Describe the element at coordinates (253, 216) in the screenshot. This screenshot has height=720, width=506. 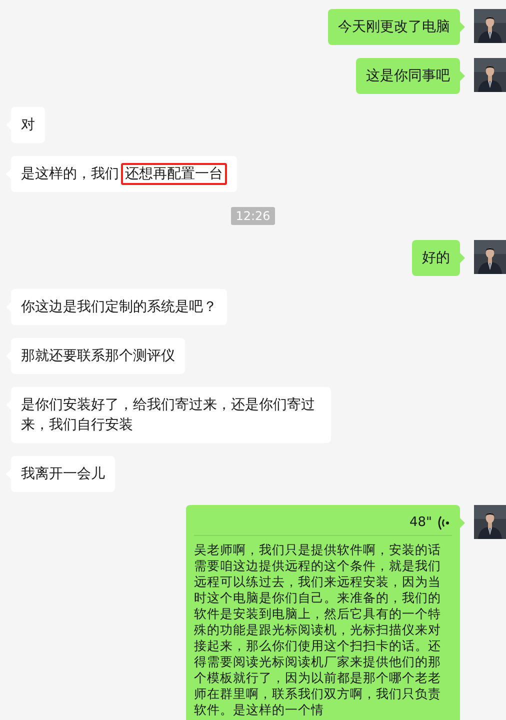
I see `timestamp: 12:26` at that location.